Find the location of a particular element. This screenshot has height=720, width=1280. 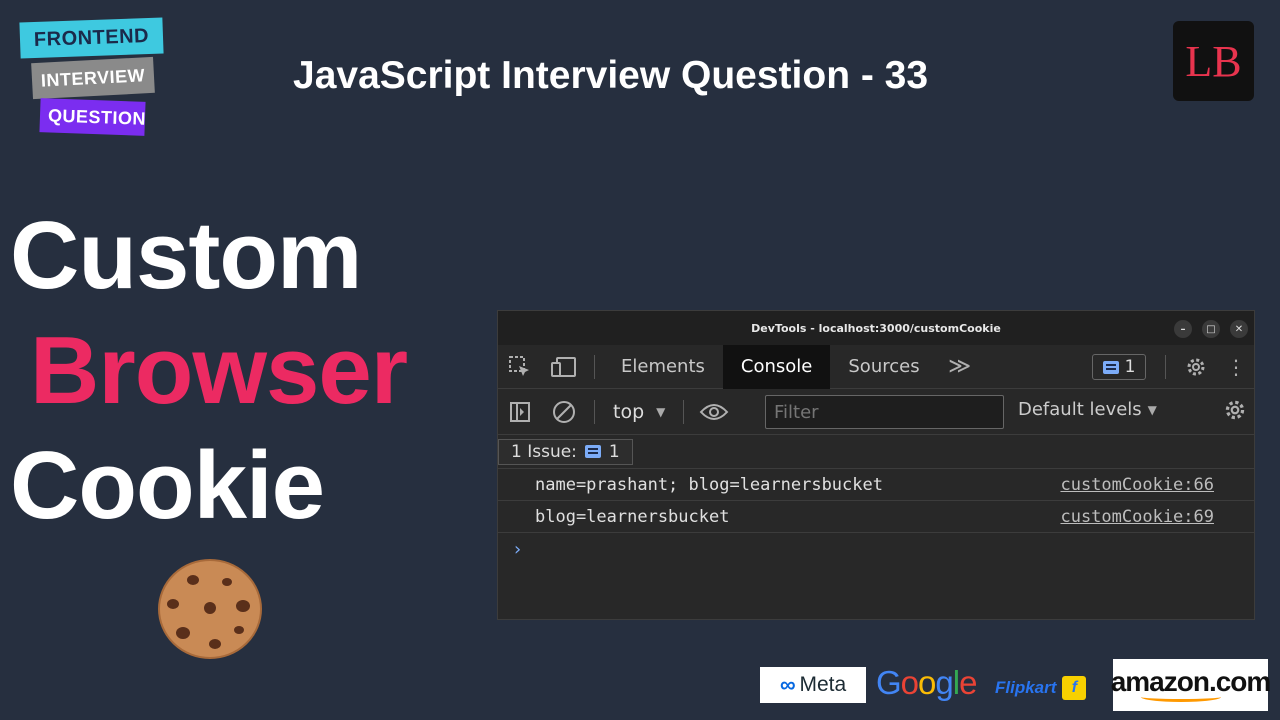

minimize-icon: – is located at coordinates (1183, 329).